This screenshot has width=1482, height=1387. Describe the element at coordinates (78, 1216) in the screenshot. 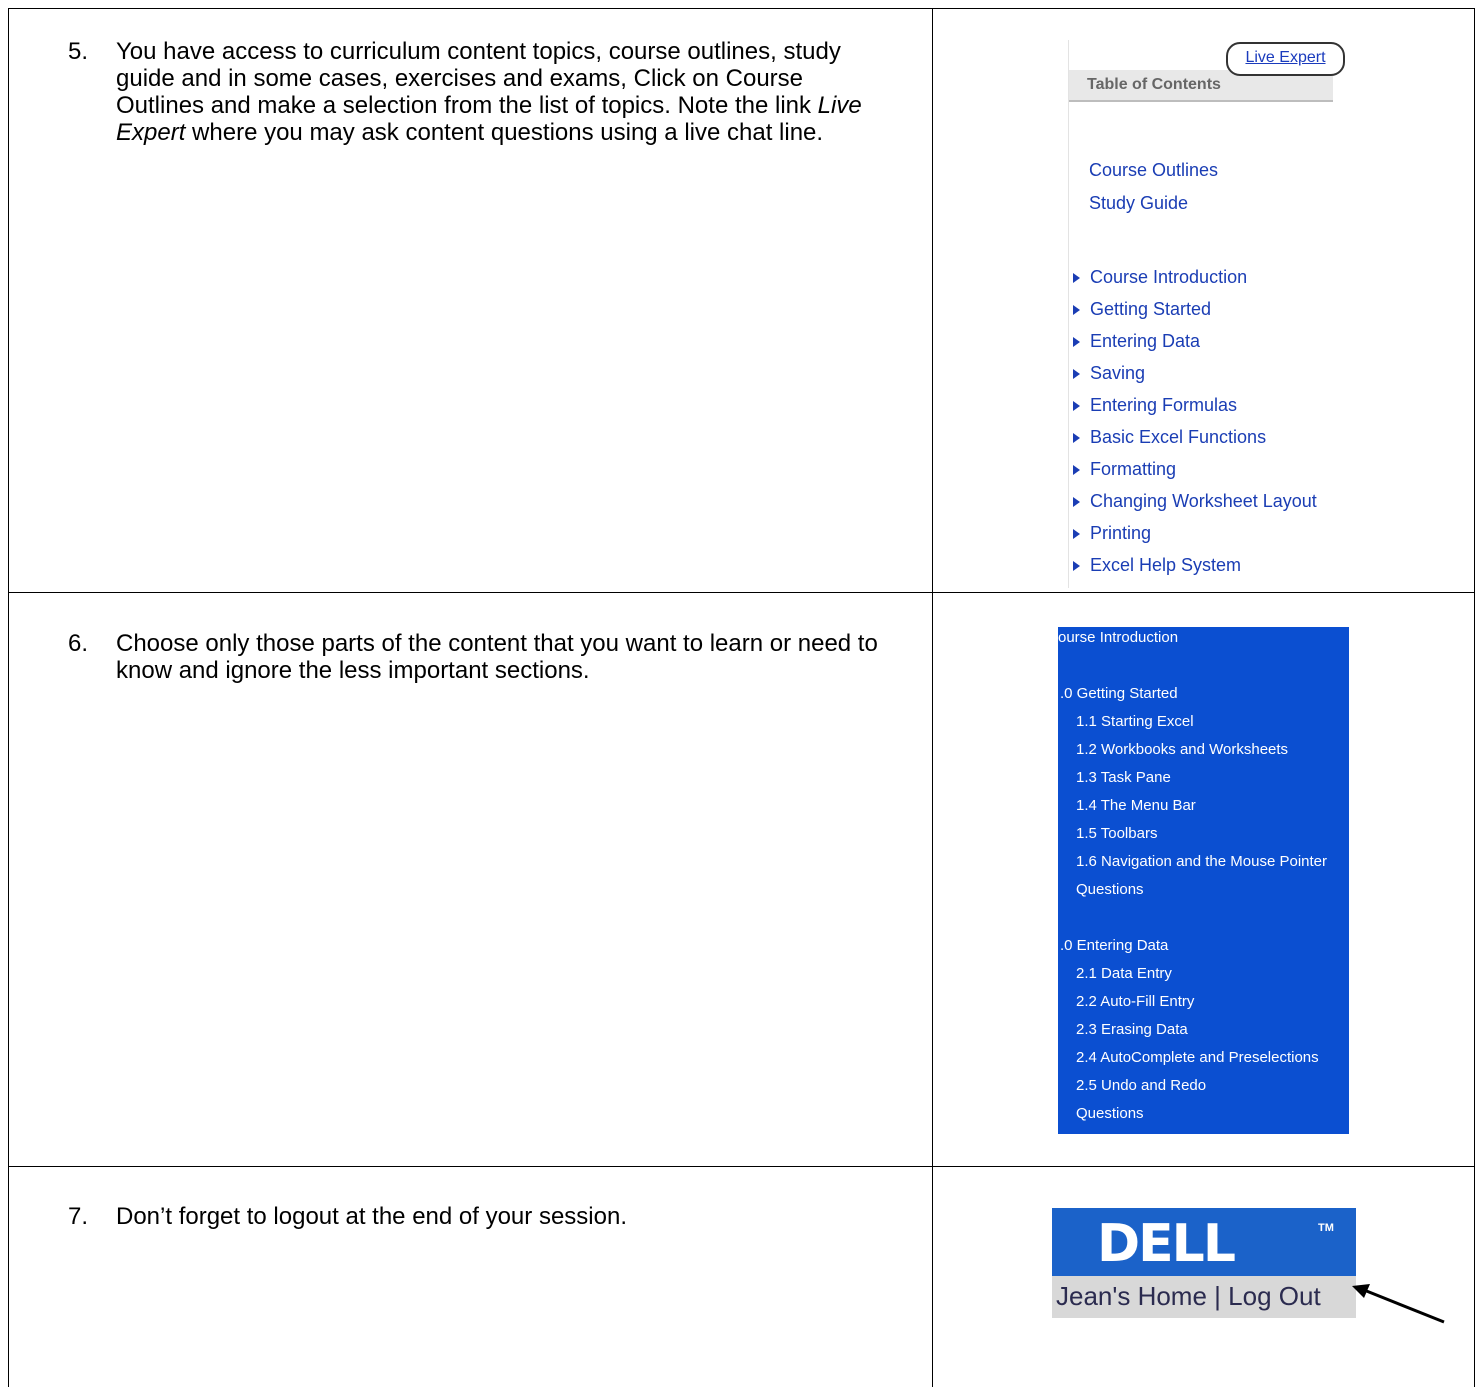

I see `step-number: 7.` at that location.